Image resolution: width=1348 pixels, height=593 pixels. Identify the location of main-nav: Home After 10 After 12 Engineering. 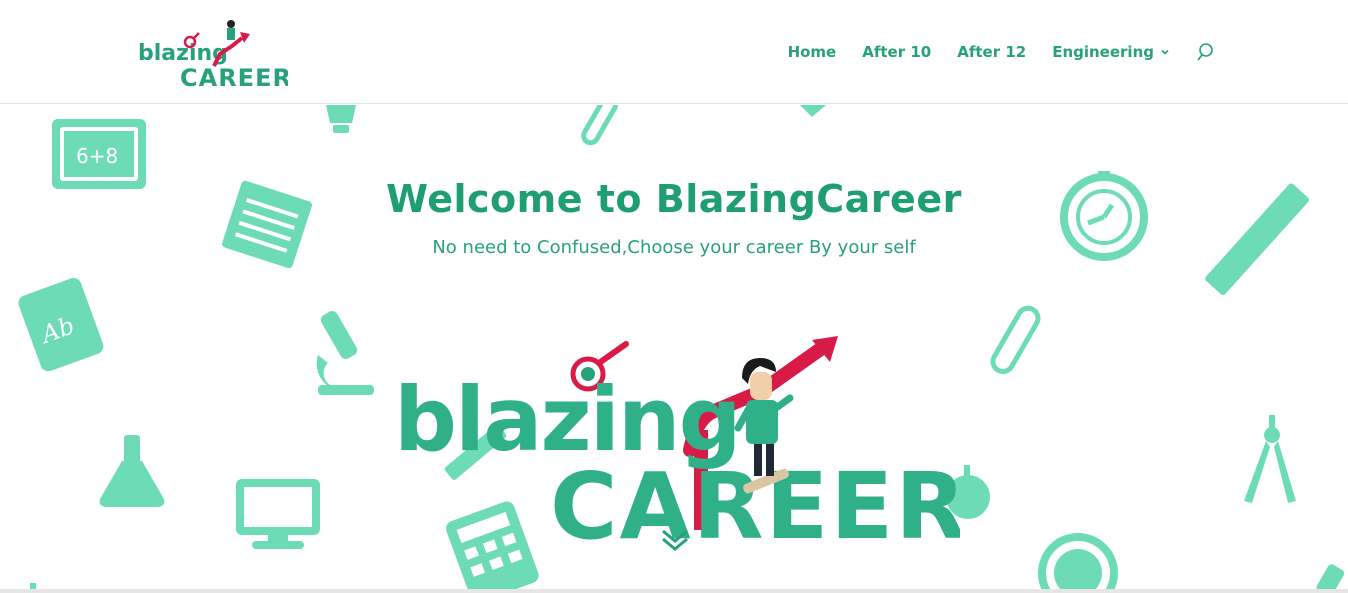
(1001, 52).